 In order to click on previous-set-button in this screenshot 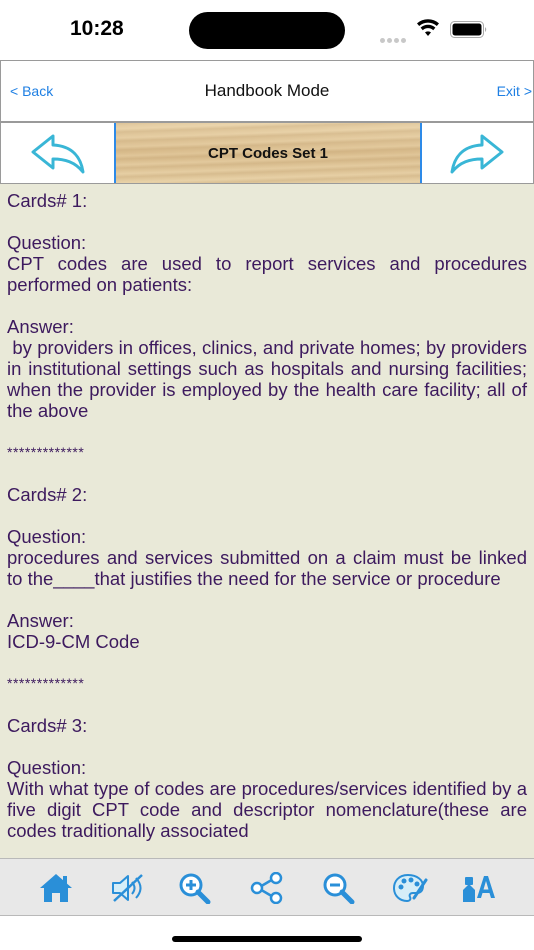, I will do `click(57, 153)`.